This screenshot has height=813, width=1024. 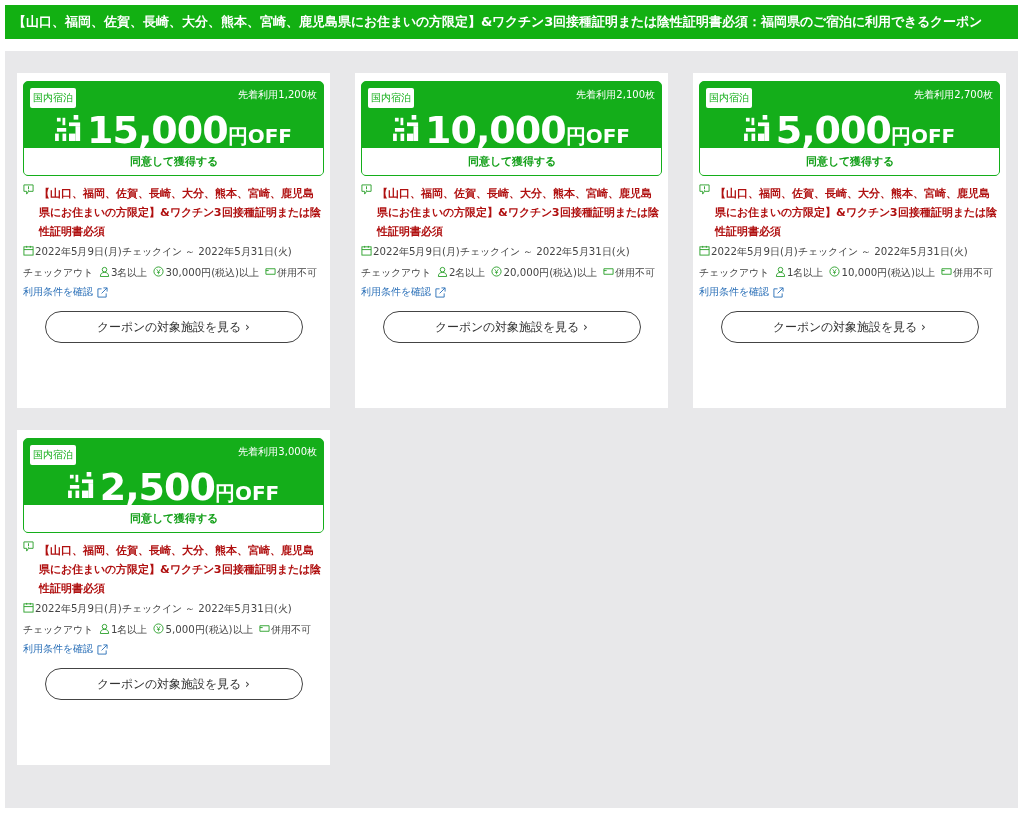 What do you see at coordinates (277, 452) in the screenshot?
I see `remaining-count: 先着利用3,000枚` at bounding box center [277, 452].